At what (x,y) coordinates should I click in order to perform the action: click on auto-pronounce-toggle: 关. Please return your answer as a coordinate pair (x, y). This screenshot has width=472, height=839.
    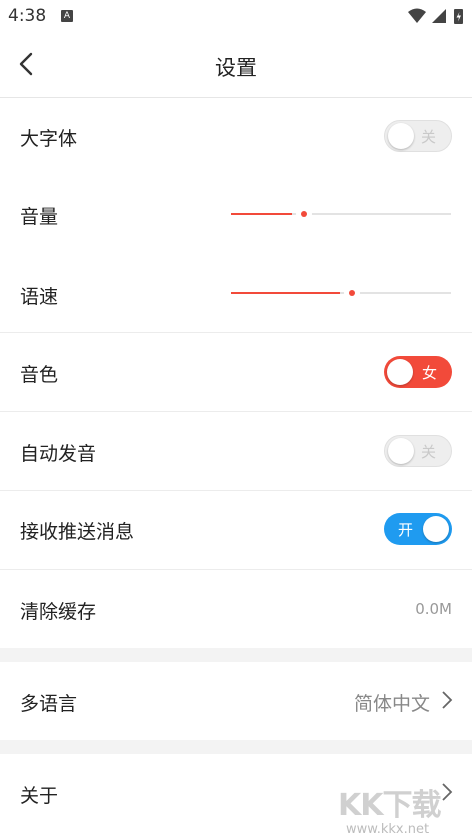
    Looking at the image, I should click on (418, 451).